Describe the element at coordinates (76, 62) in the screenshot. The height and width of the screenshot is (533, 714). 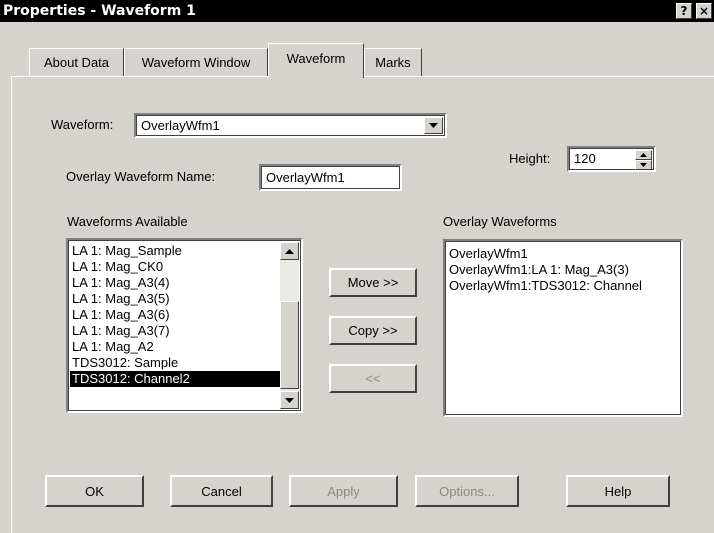
I see `tab-about-data: About Data` at that location.